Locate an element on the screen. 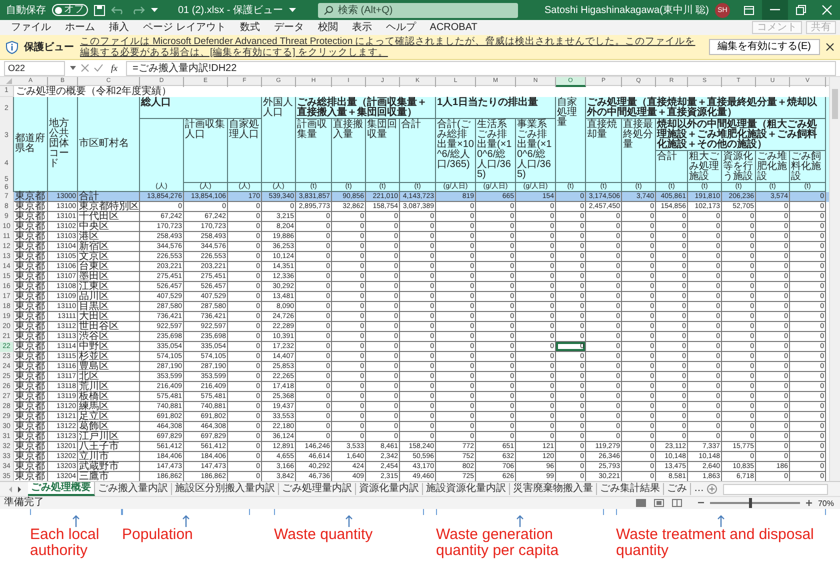  slider-thumb is located at coordinates (750, 503).